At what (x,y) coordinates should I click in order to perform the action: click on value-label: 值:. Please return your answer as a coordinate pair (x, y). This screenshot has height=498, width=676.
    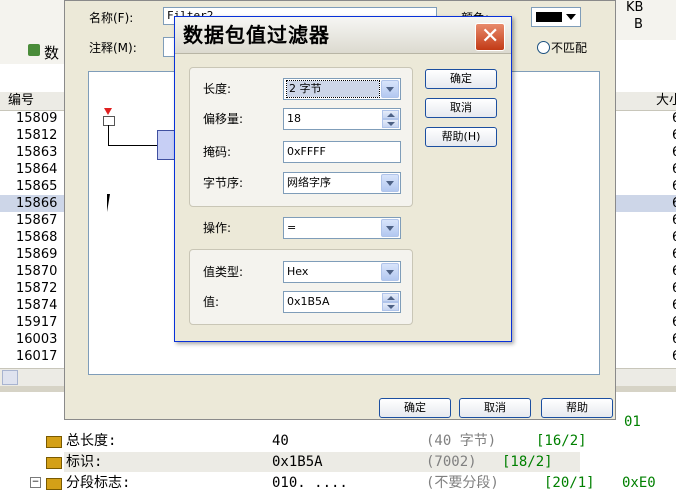
    Looking at the image, I should click on (211, 302).